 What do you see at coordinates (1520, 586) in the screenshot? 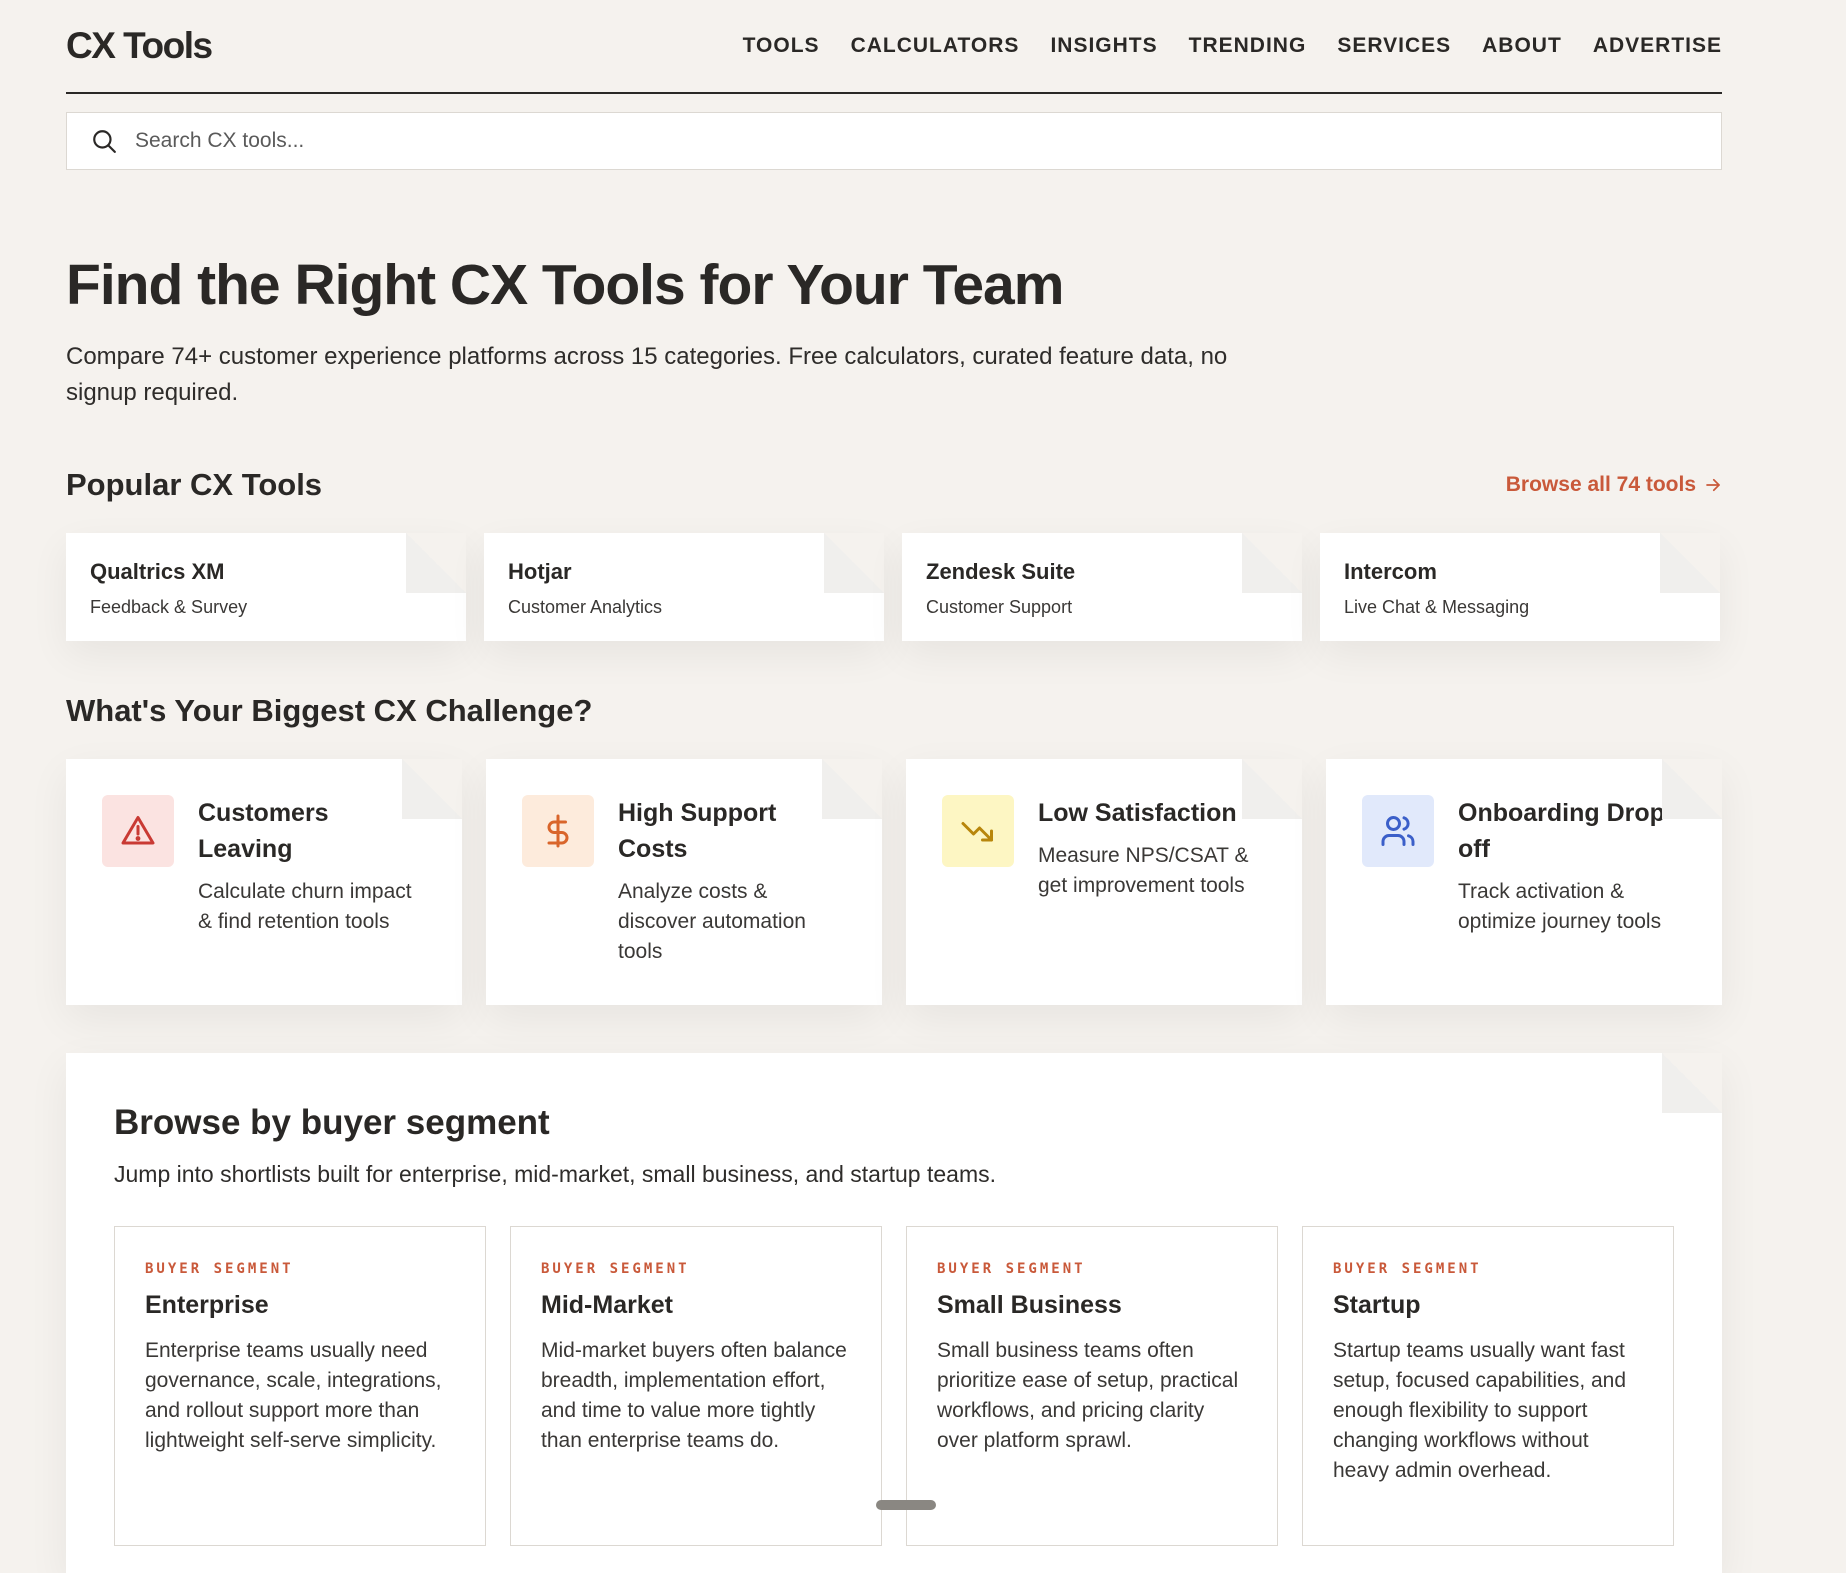
I see `tool-card: Intercom Live Chat & Messaging` at bounding box center [1520, 586].